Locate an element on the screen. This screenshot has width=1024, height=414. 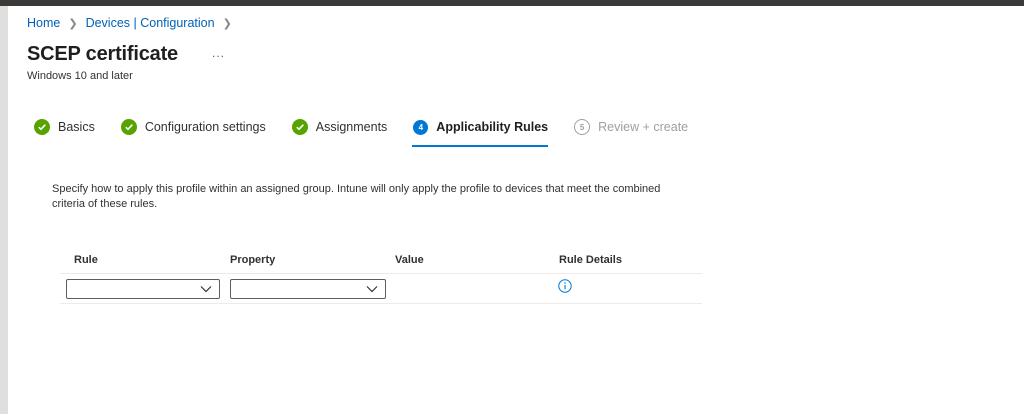
step-review-create: 5 Review + create is located at coordinates (631, 127).